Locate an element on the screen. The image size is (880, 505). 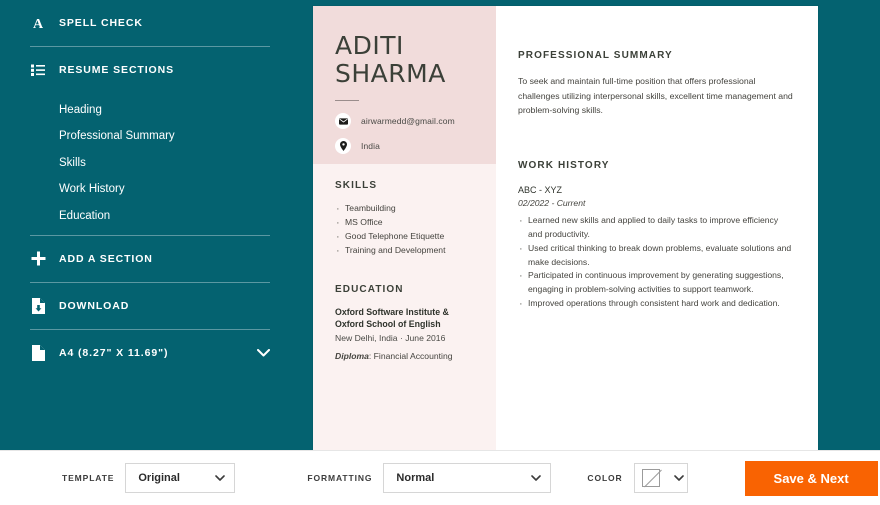
sidebar-item-spell-check: A SPELL CHECK is located at coordinates (150, 23).